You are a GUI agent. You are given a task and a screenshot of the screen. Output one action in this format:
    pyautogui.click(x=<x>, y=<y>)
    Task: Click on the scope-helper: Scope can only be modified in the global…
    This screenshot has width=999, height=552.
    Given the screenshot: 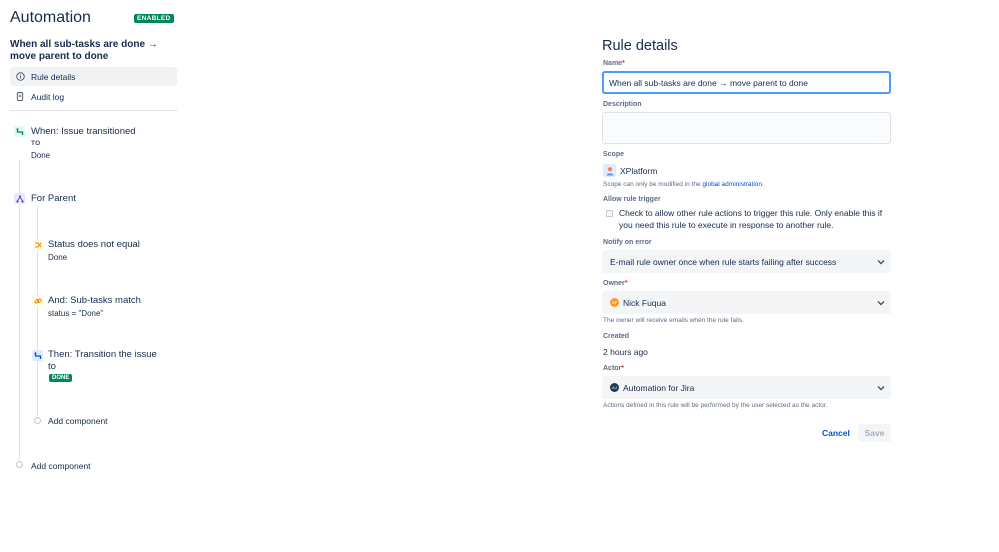 What is the action you would take?
    pyautogui.click(x=683, y=184)
    